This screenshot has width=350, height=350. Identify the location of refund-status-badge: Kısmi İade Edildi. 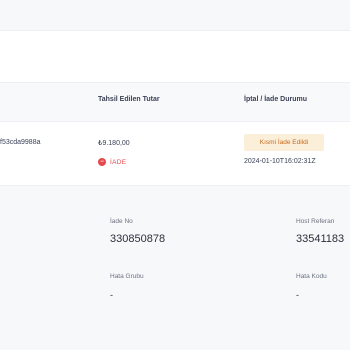
(284, 142).